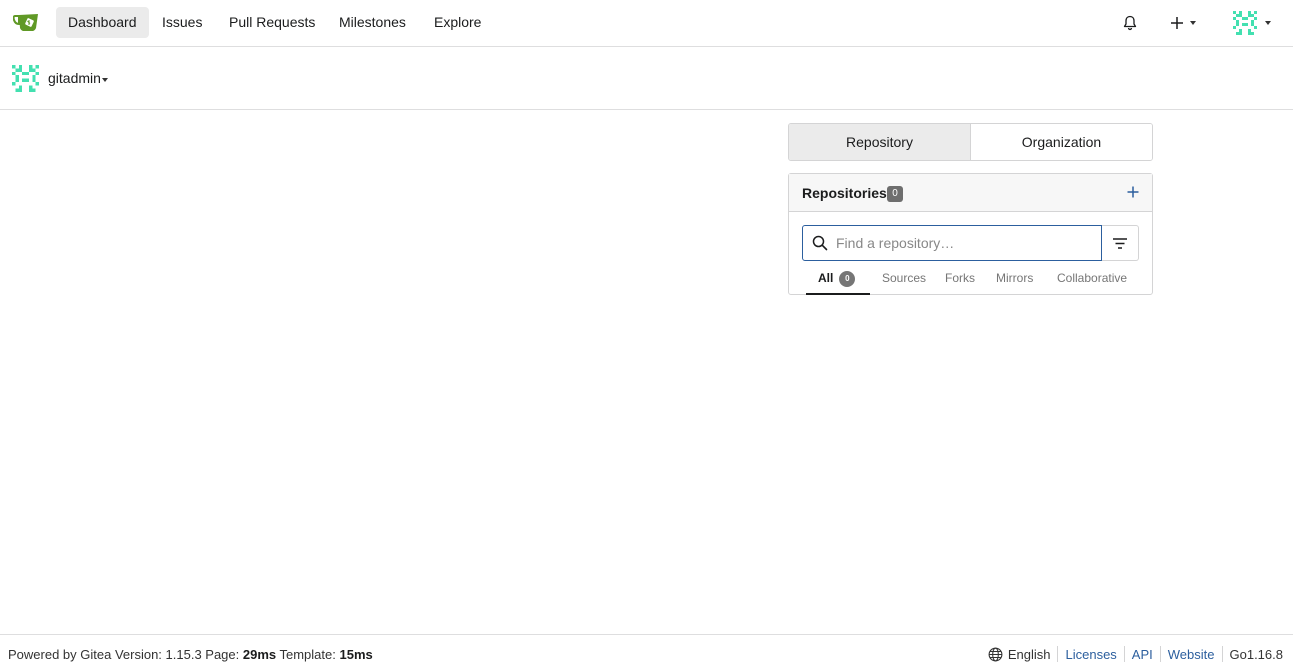 This screenshot has height=670, width=1293. Describe the element at coordinates (1191, 654) in the screenshot. I see `footer-link-website: Website` at that location.